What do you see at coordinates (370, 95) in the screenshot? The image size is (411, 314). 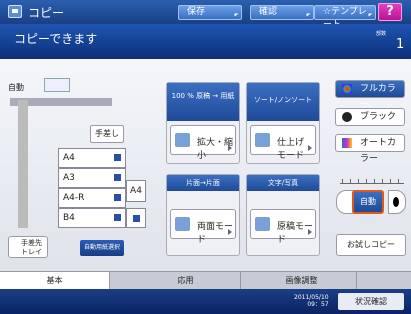 I see `full-color-button: フルカラー` at bounding box center [370, 95].